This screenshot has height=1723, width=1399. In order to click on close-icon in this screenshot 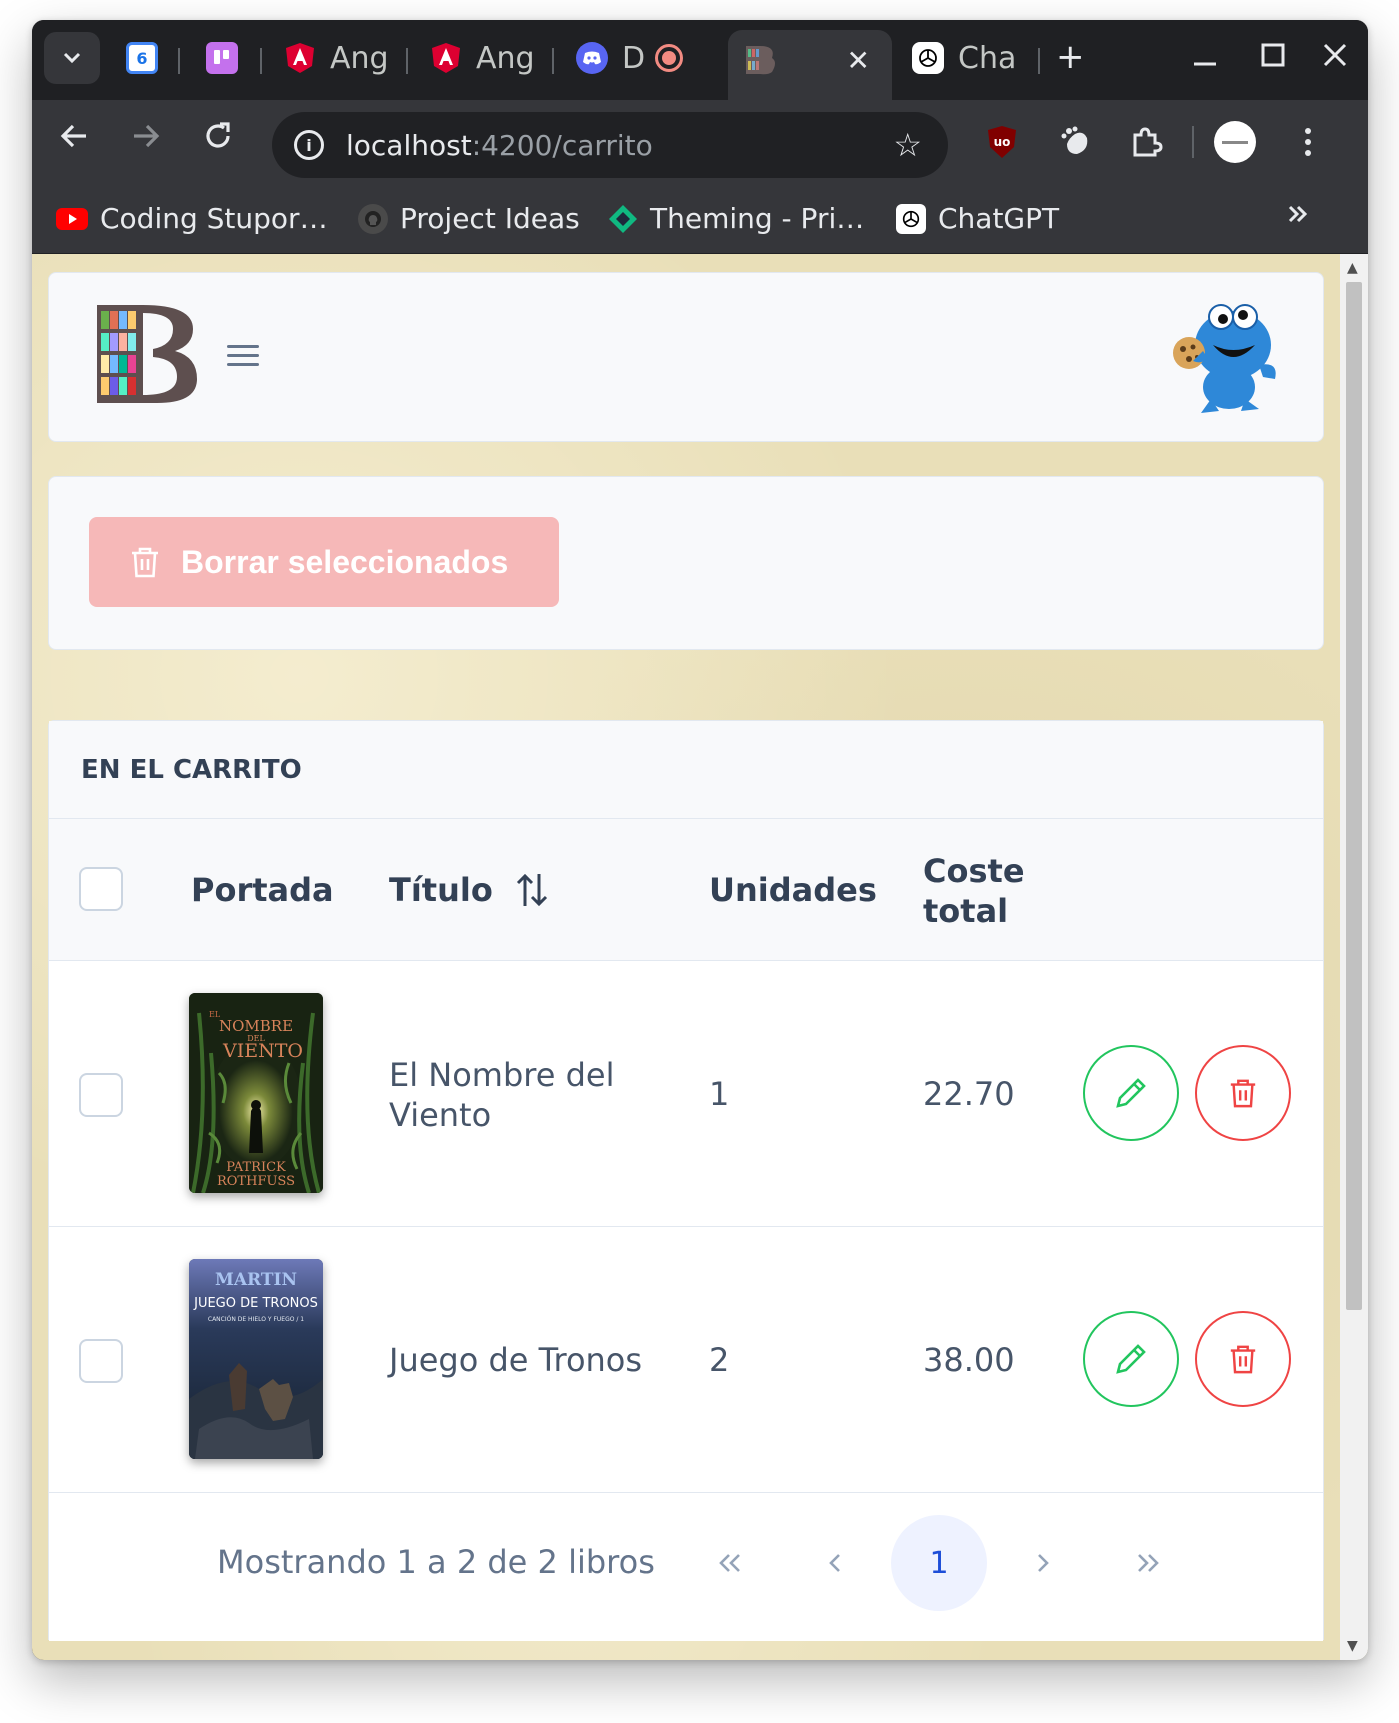, I will do `click(1335, 55)`.